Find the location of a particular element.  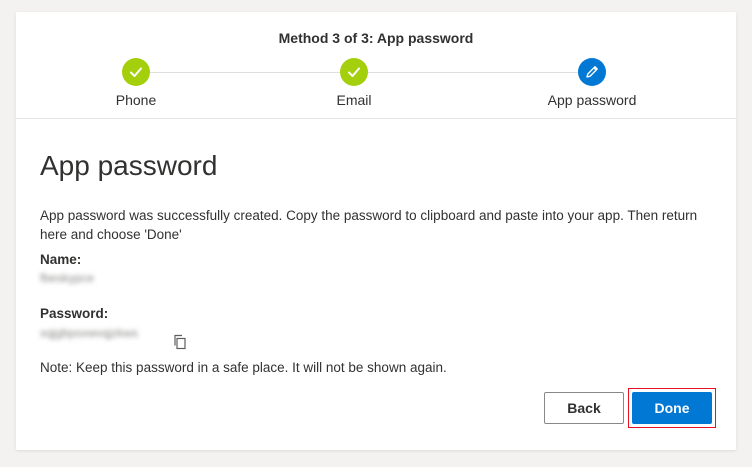

password-label: Password: is located at coordinates (74, 313).